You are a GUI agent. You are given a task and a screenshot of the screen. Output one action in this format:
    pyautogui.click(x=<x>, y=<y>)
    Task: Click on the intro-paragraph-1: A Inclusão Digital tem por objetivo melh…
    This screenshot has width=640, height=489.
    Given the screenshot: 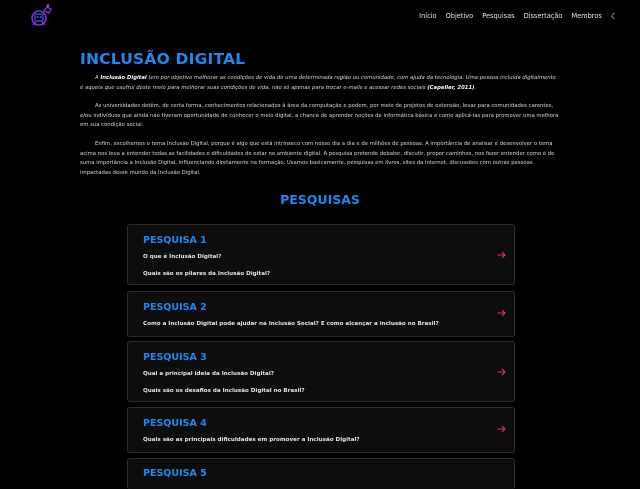 What is the action you would take?
    pyautogui.click(x=320, y=83)
    